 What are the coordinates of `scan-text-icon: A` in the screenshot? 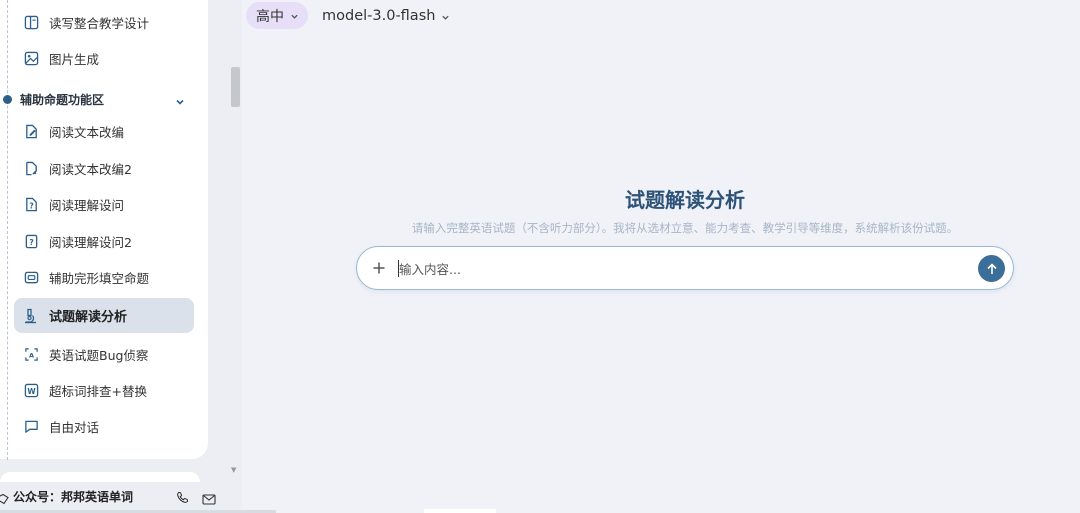 It's located at (31, 354).